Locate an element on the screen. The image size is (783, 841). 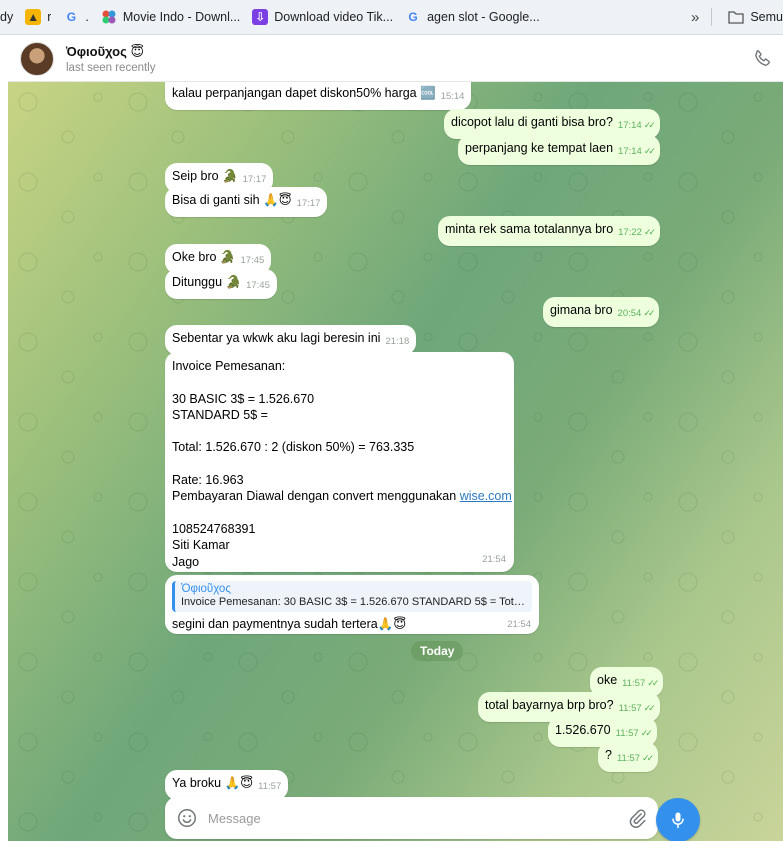
bookmark-item: ▲ r is located at coordinates (38, 17).